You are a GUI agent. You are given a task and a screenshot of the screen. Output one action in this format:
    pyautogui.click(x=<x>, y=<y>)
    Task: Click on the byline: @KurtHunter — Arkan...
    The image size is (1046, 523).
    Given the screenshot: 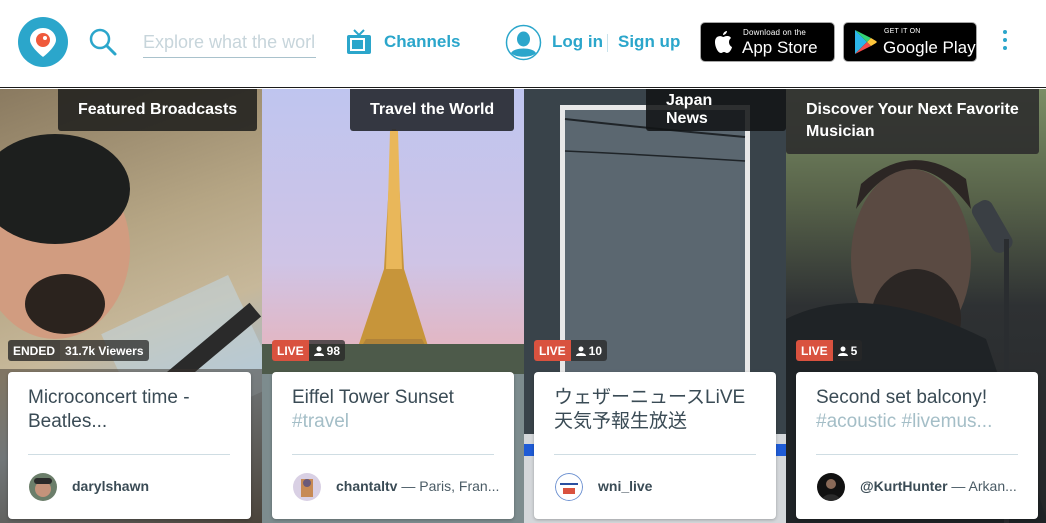 What is the action you would take?
    pyautogui.click(x=938, y=486)
    